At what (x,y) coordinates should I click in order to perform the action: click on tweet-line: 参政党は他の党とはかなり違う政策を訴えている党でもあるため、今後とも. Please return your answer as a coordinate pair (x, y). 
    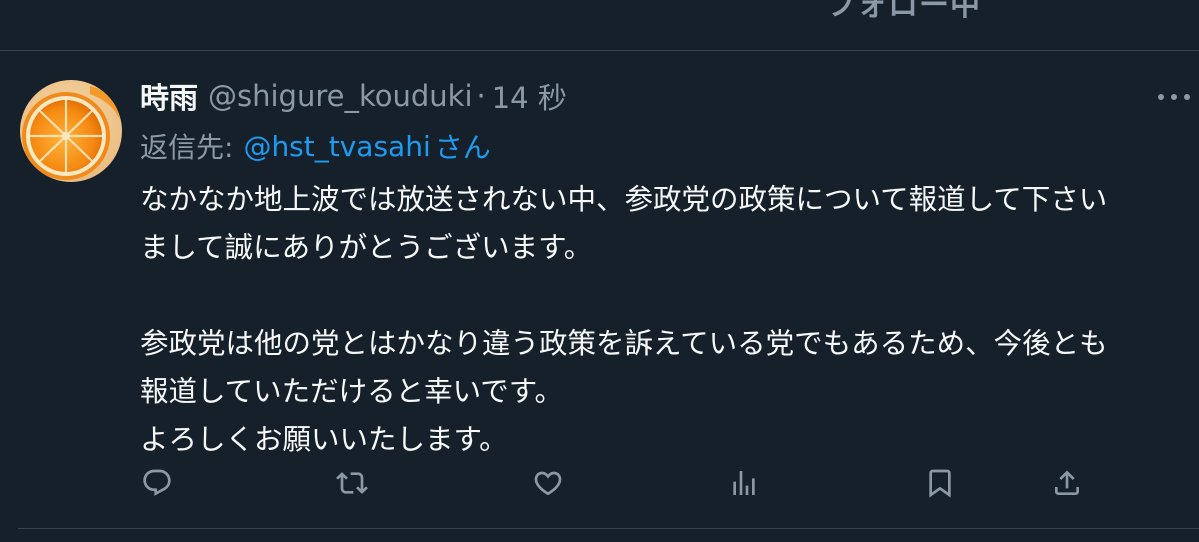
    Looking at the image, I should click on (624, 343).